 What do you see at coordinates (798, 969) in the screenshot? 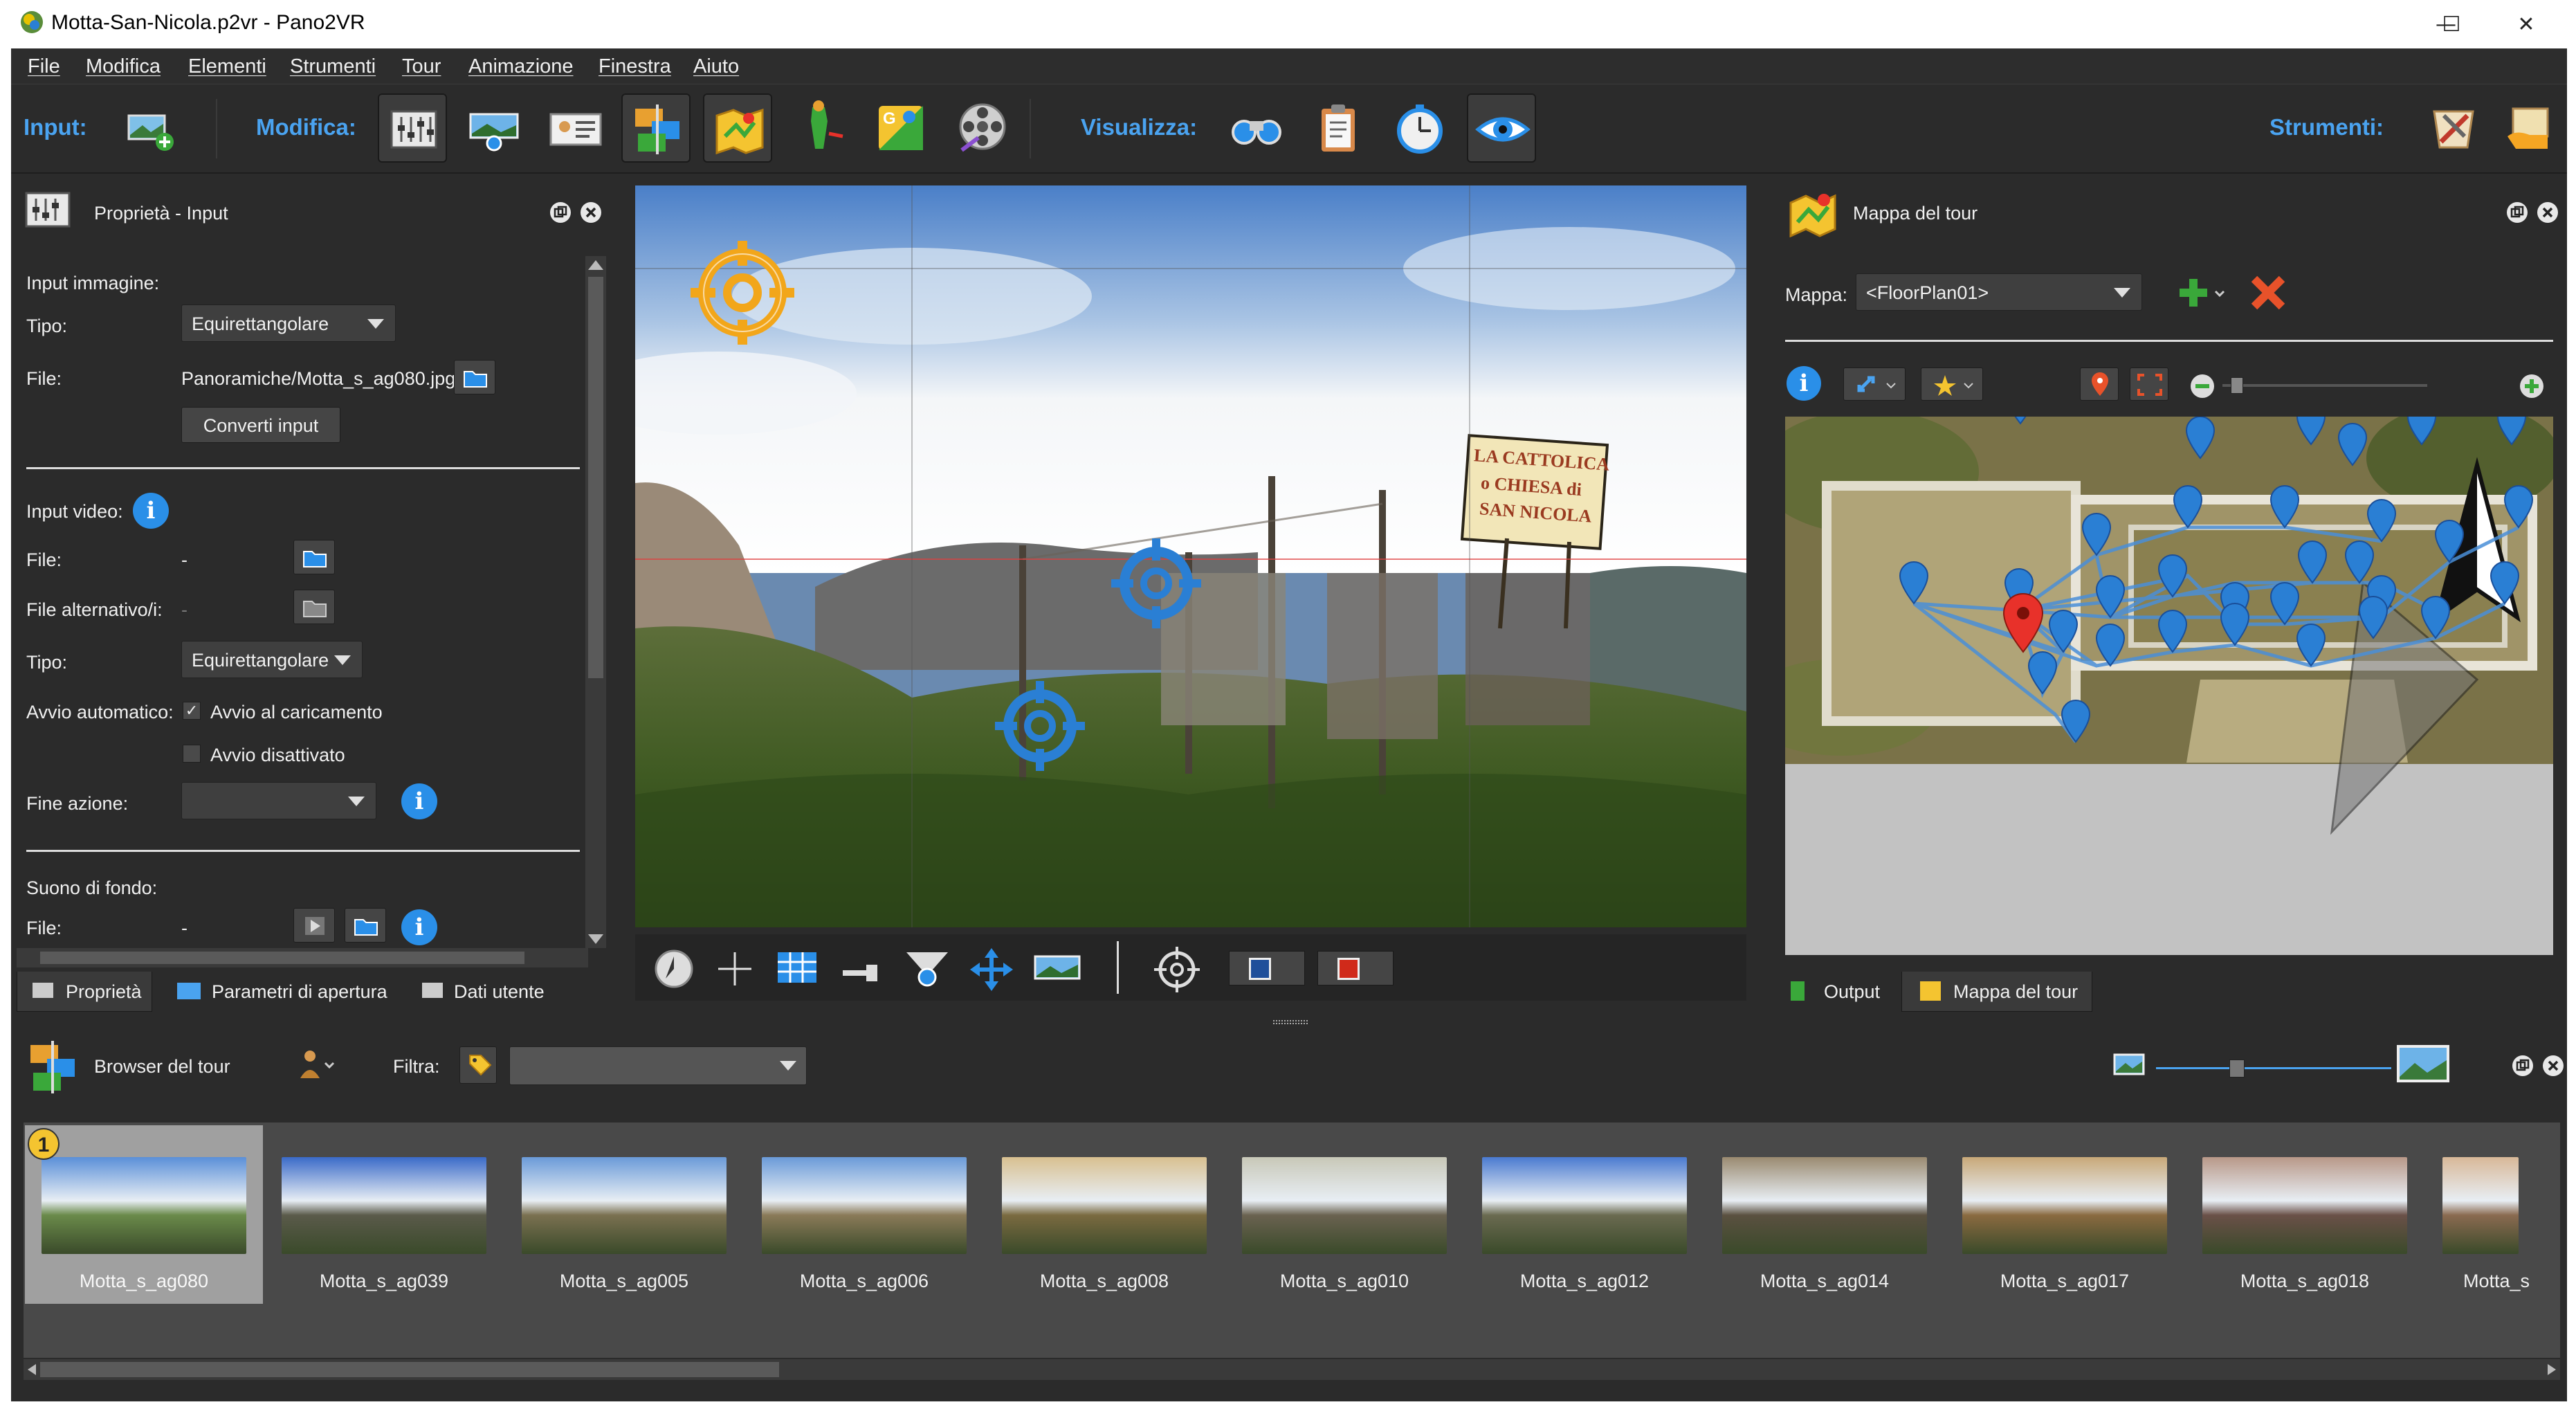
I see `grid-icon` at bounding box center [798, 969].